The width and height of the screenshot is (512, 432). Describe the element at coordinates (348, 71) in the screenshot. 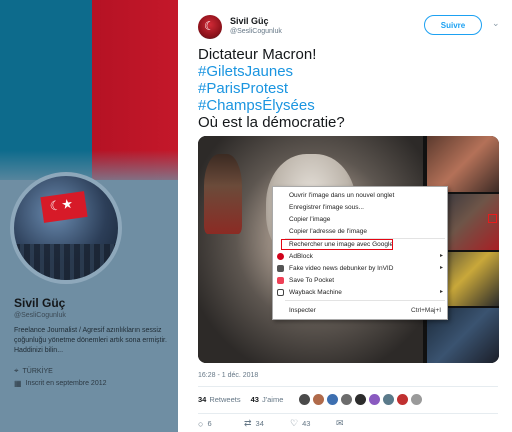

I see `hashtag-link: #GiletsJaunes` at that location.